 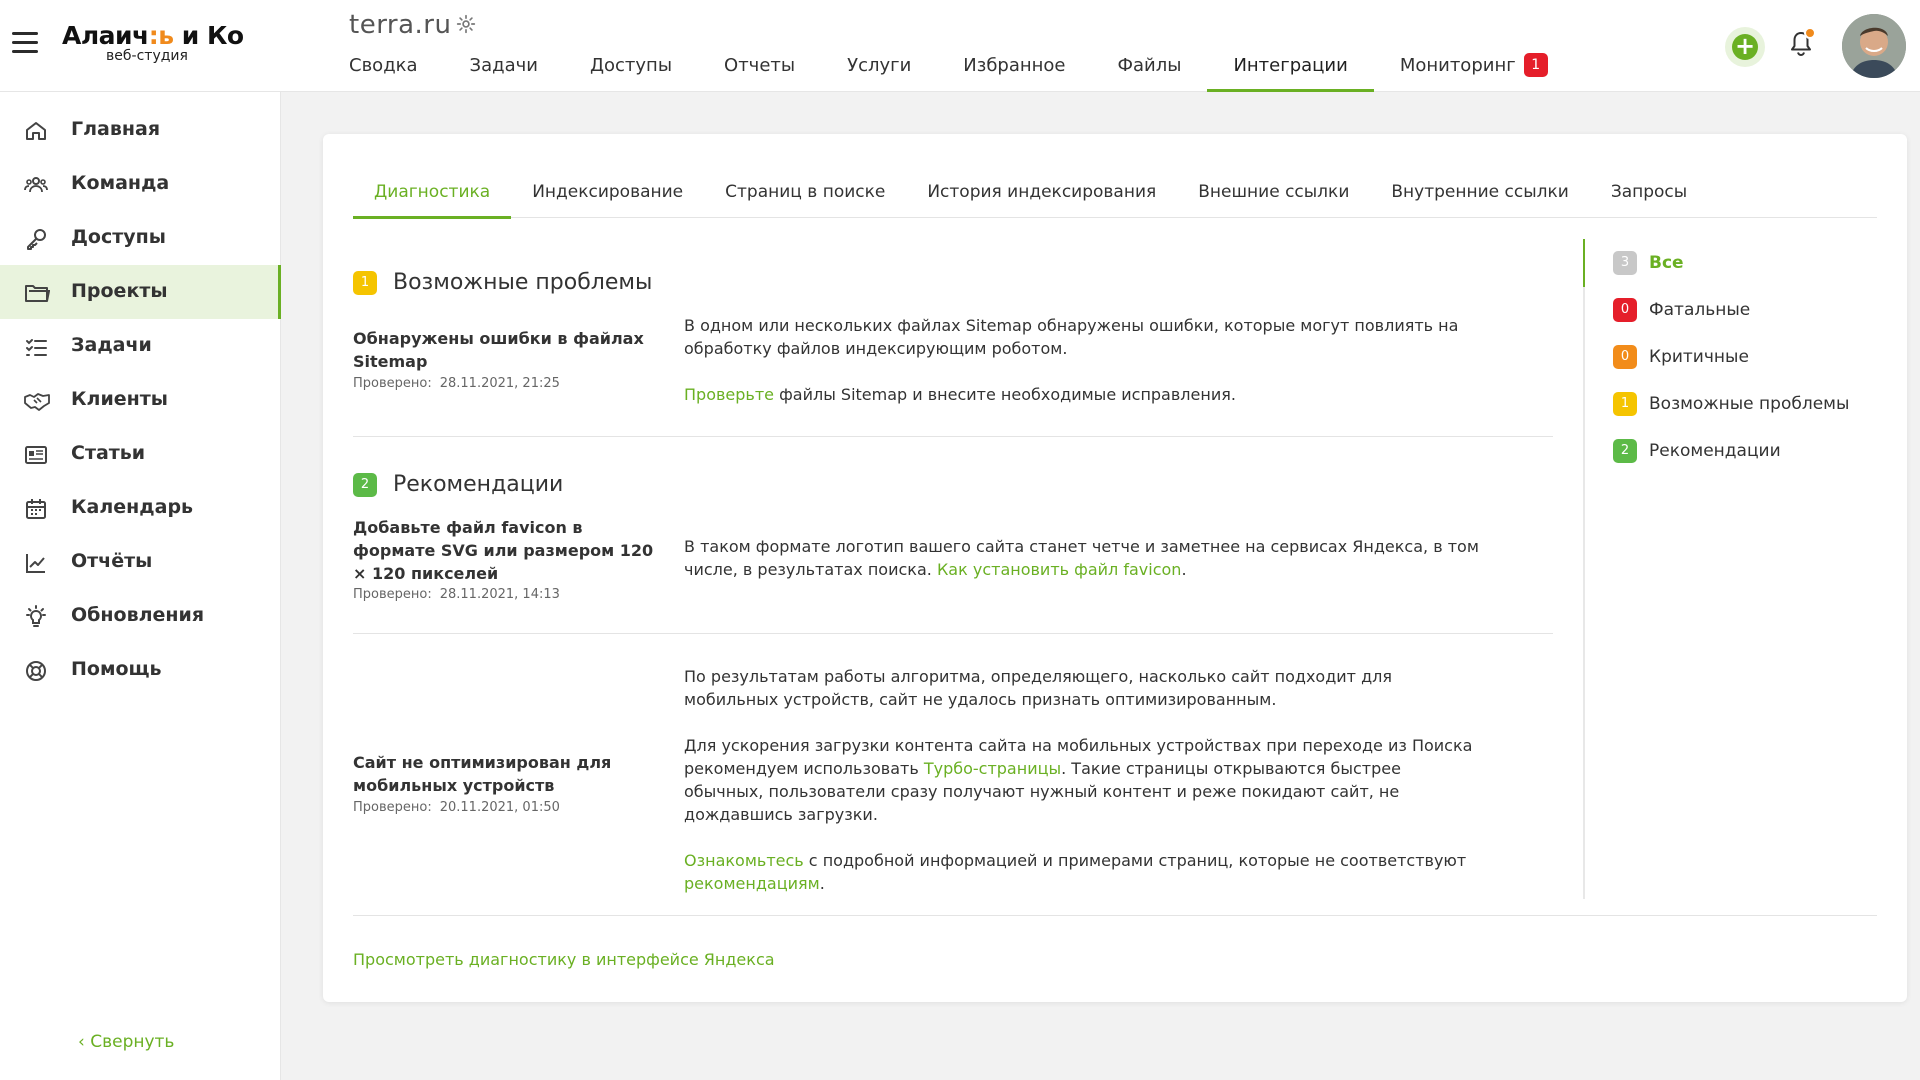 What do you see at coordinates (1697, 451) in the screenshot?
I see `filter-recommendations: 2 Рекомендации` at bounding box center [1697, 451].